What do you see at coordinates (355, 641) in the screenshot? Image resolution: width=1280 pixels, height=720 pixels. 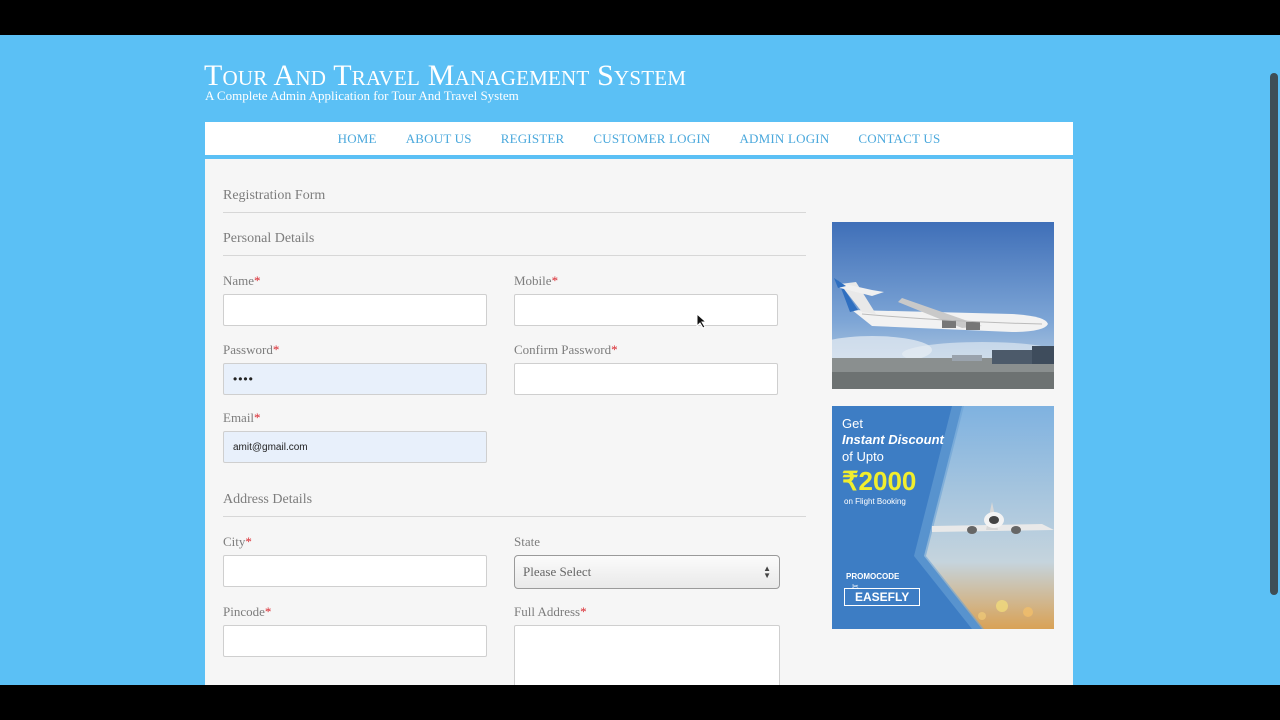 I see `pincode-input` at bounding box center [355, 641].